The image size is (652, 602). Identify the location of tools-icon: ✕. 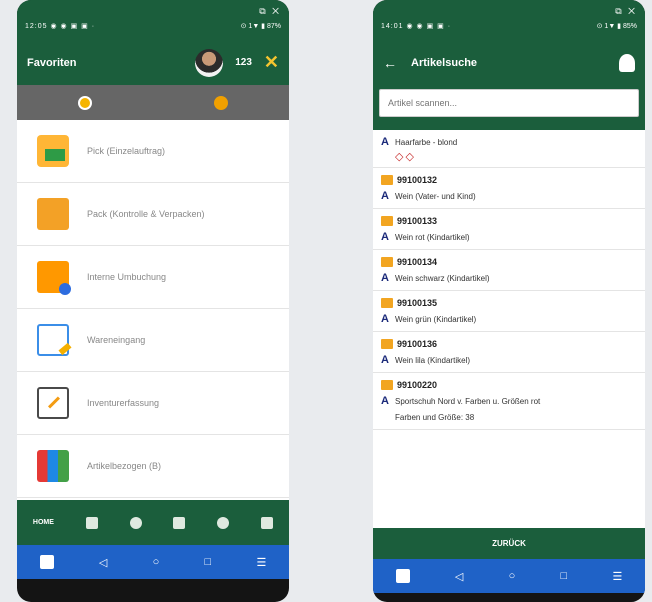
(271, 62).